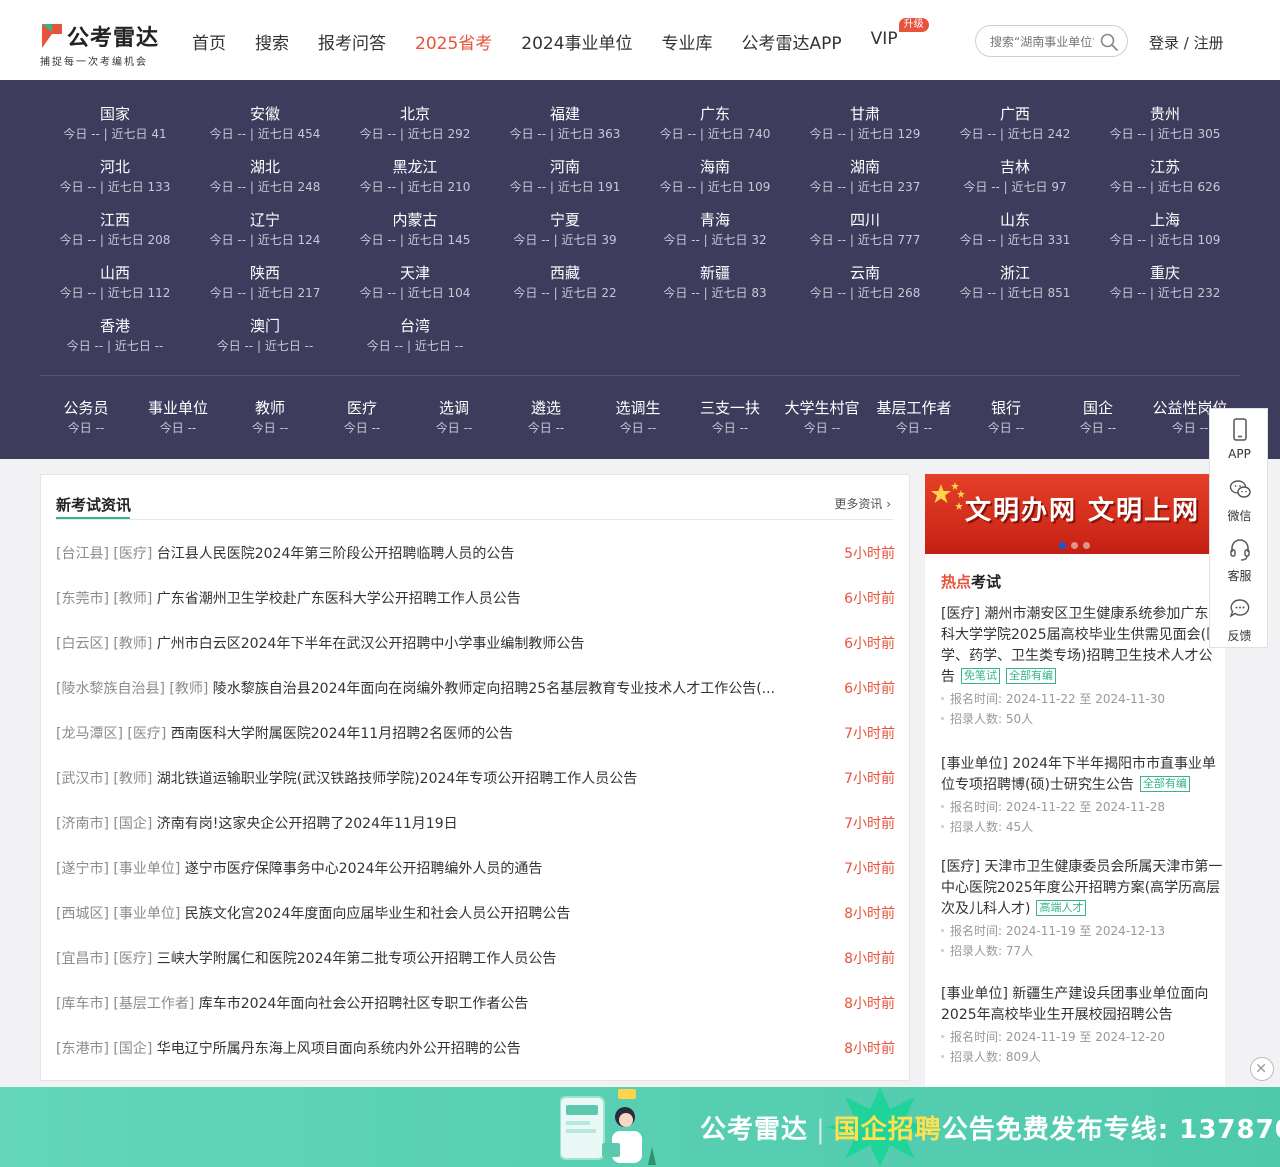  What do you see at coordinates (415, 289) in the screenshot?
I see `region-item: 天津 今日 -- | 近七日 104` at bounding box center [415, 289].